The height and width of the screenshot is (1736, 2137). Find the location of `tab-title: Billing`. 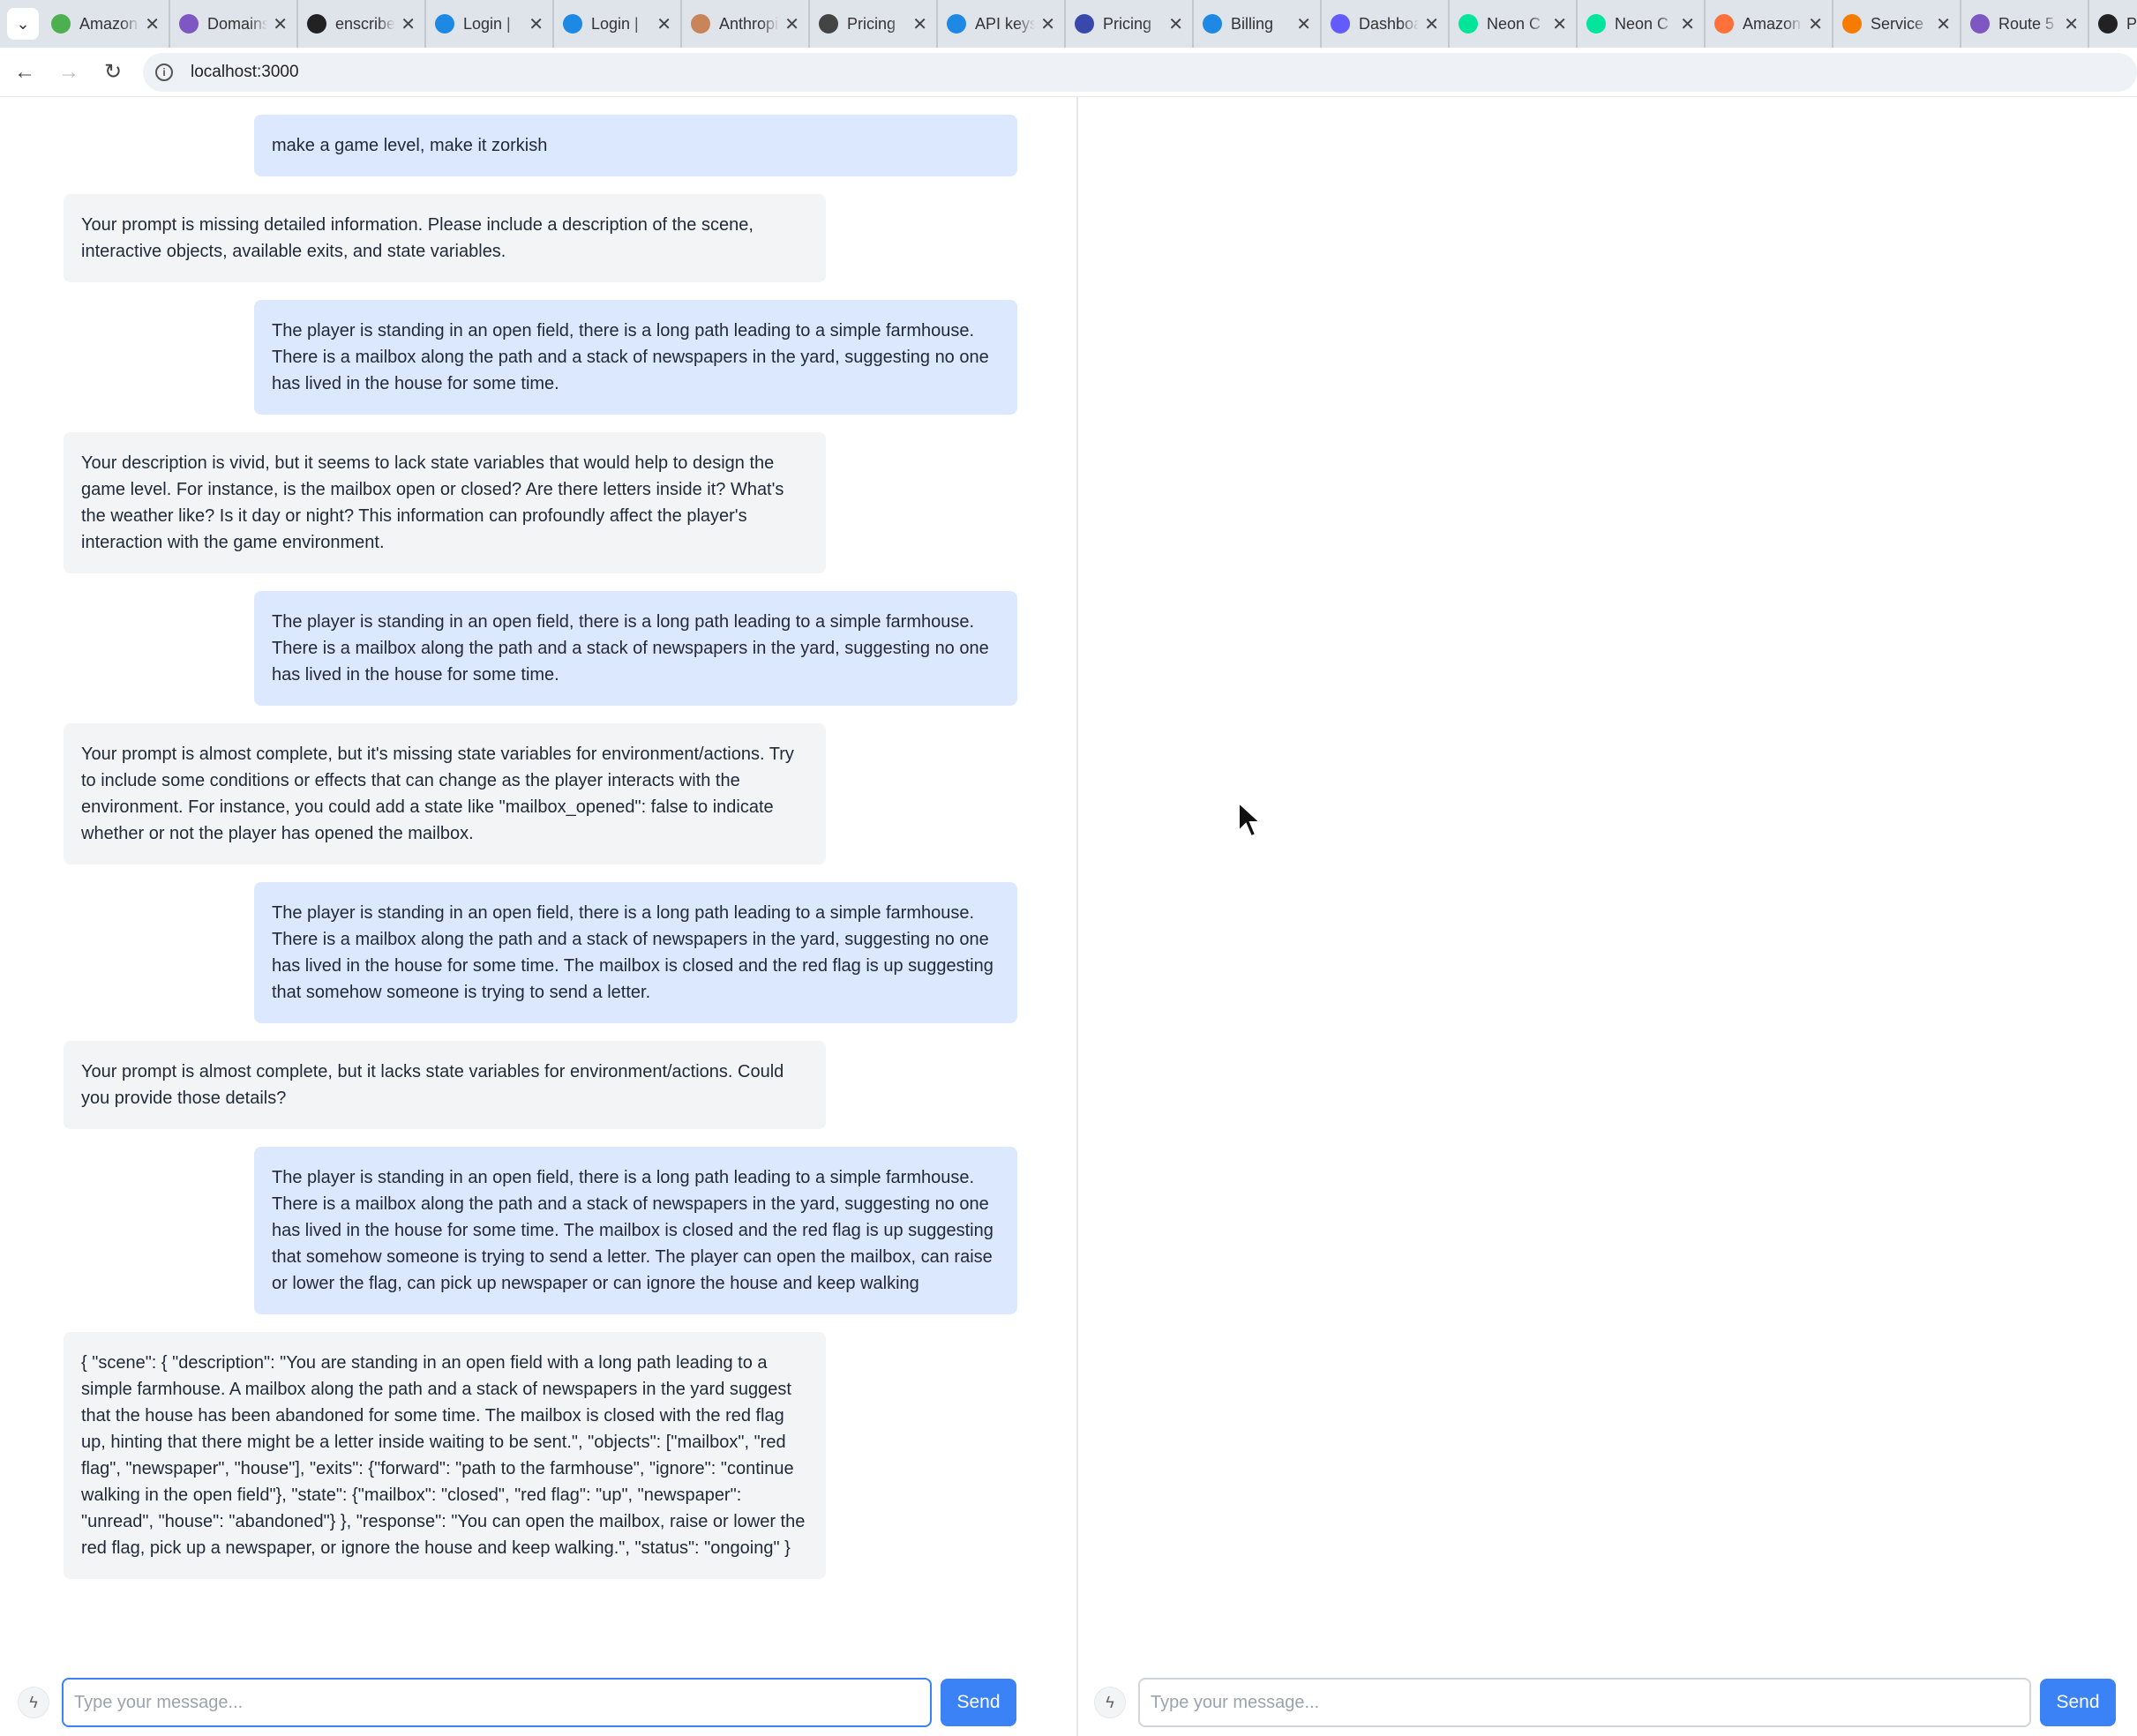

tab-title: Billing is located at coordinates (1261, 24).